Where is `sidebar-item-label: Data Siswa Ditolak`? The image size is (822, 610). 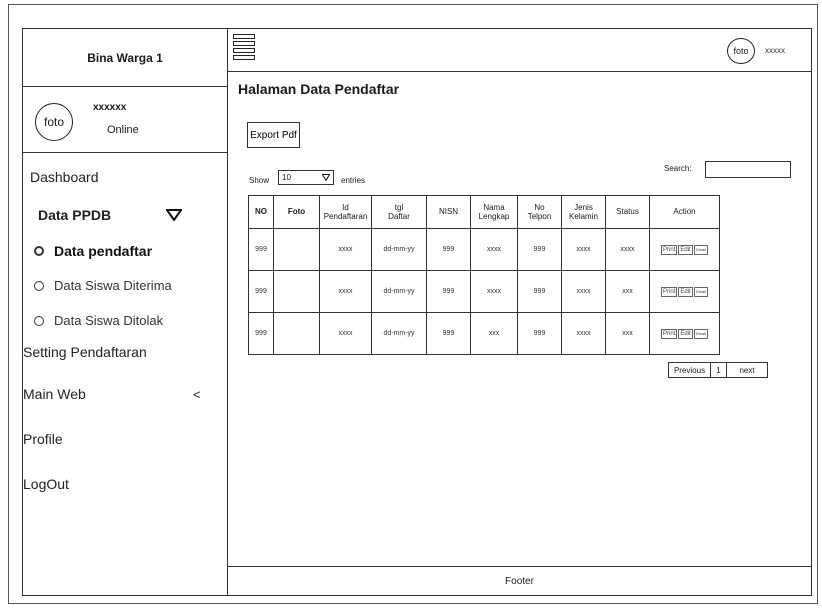
sidebar-item-label: Data Siswa Ditolak is located at coordinates (109, 320).